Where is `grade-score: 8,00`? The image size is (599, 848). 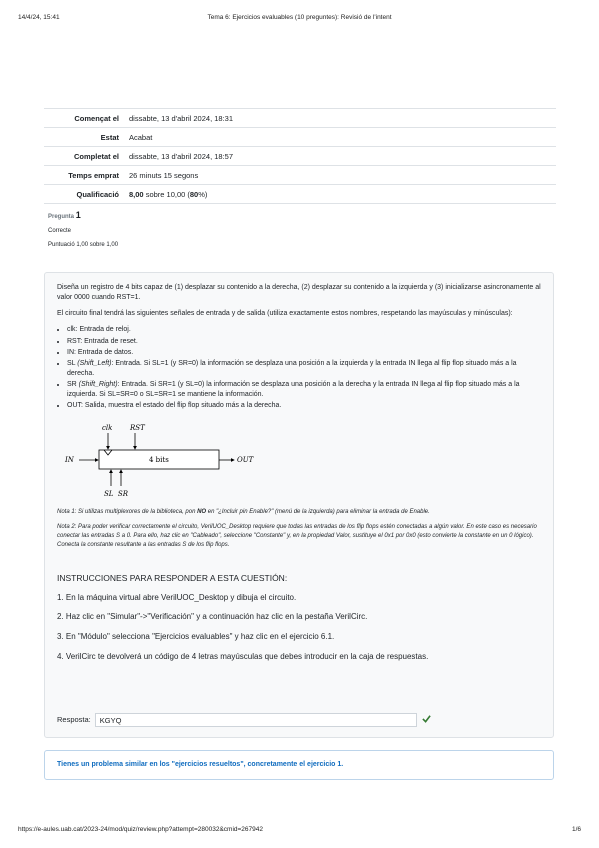 grade-score: 8,00 is located at coordinates (136, 194).